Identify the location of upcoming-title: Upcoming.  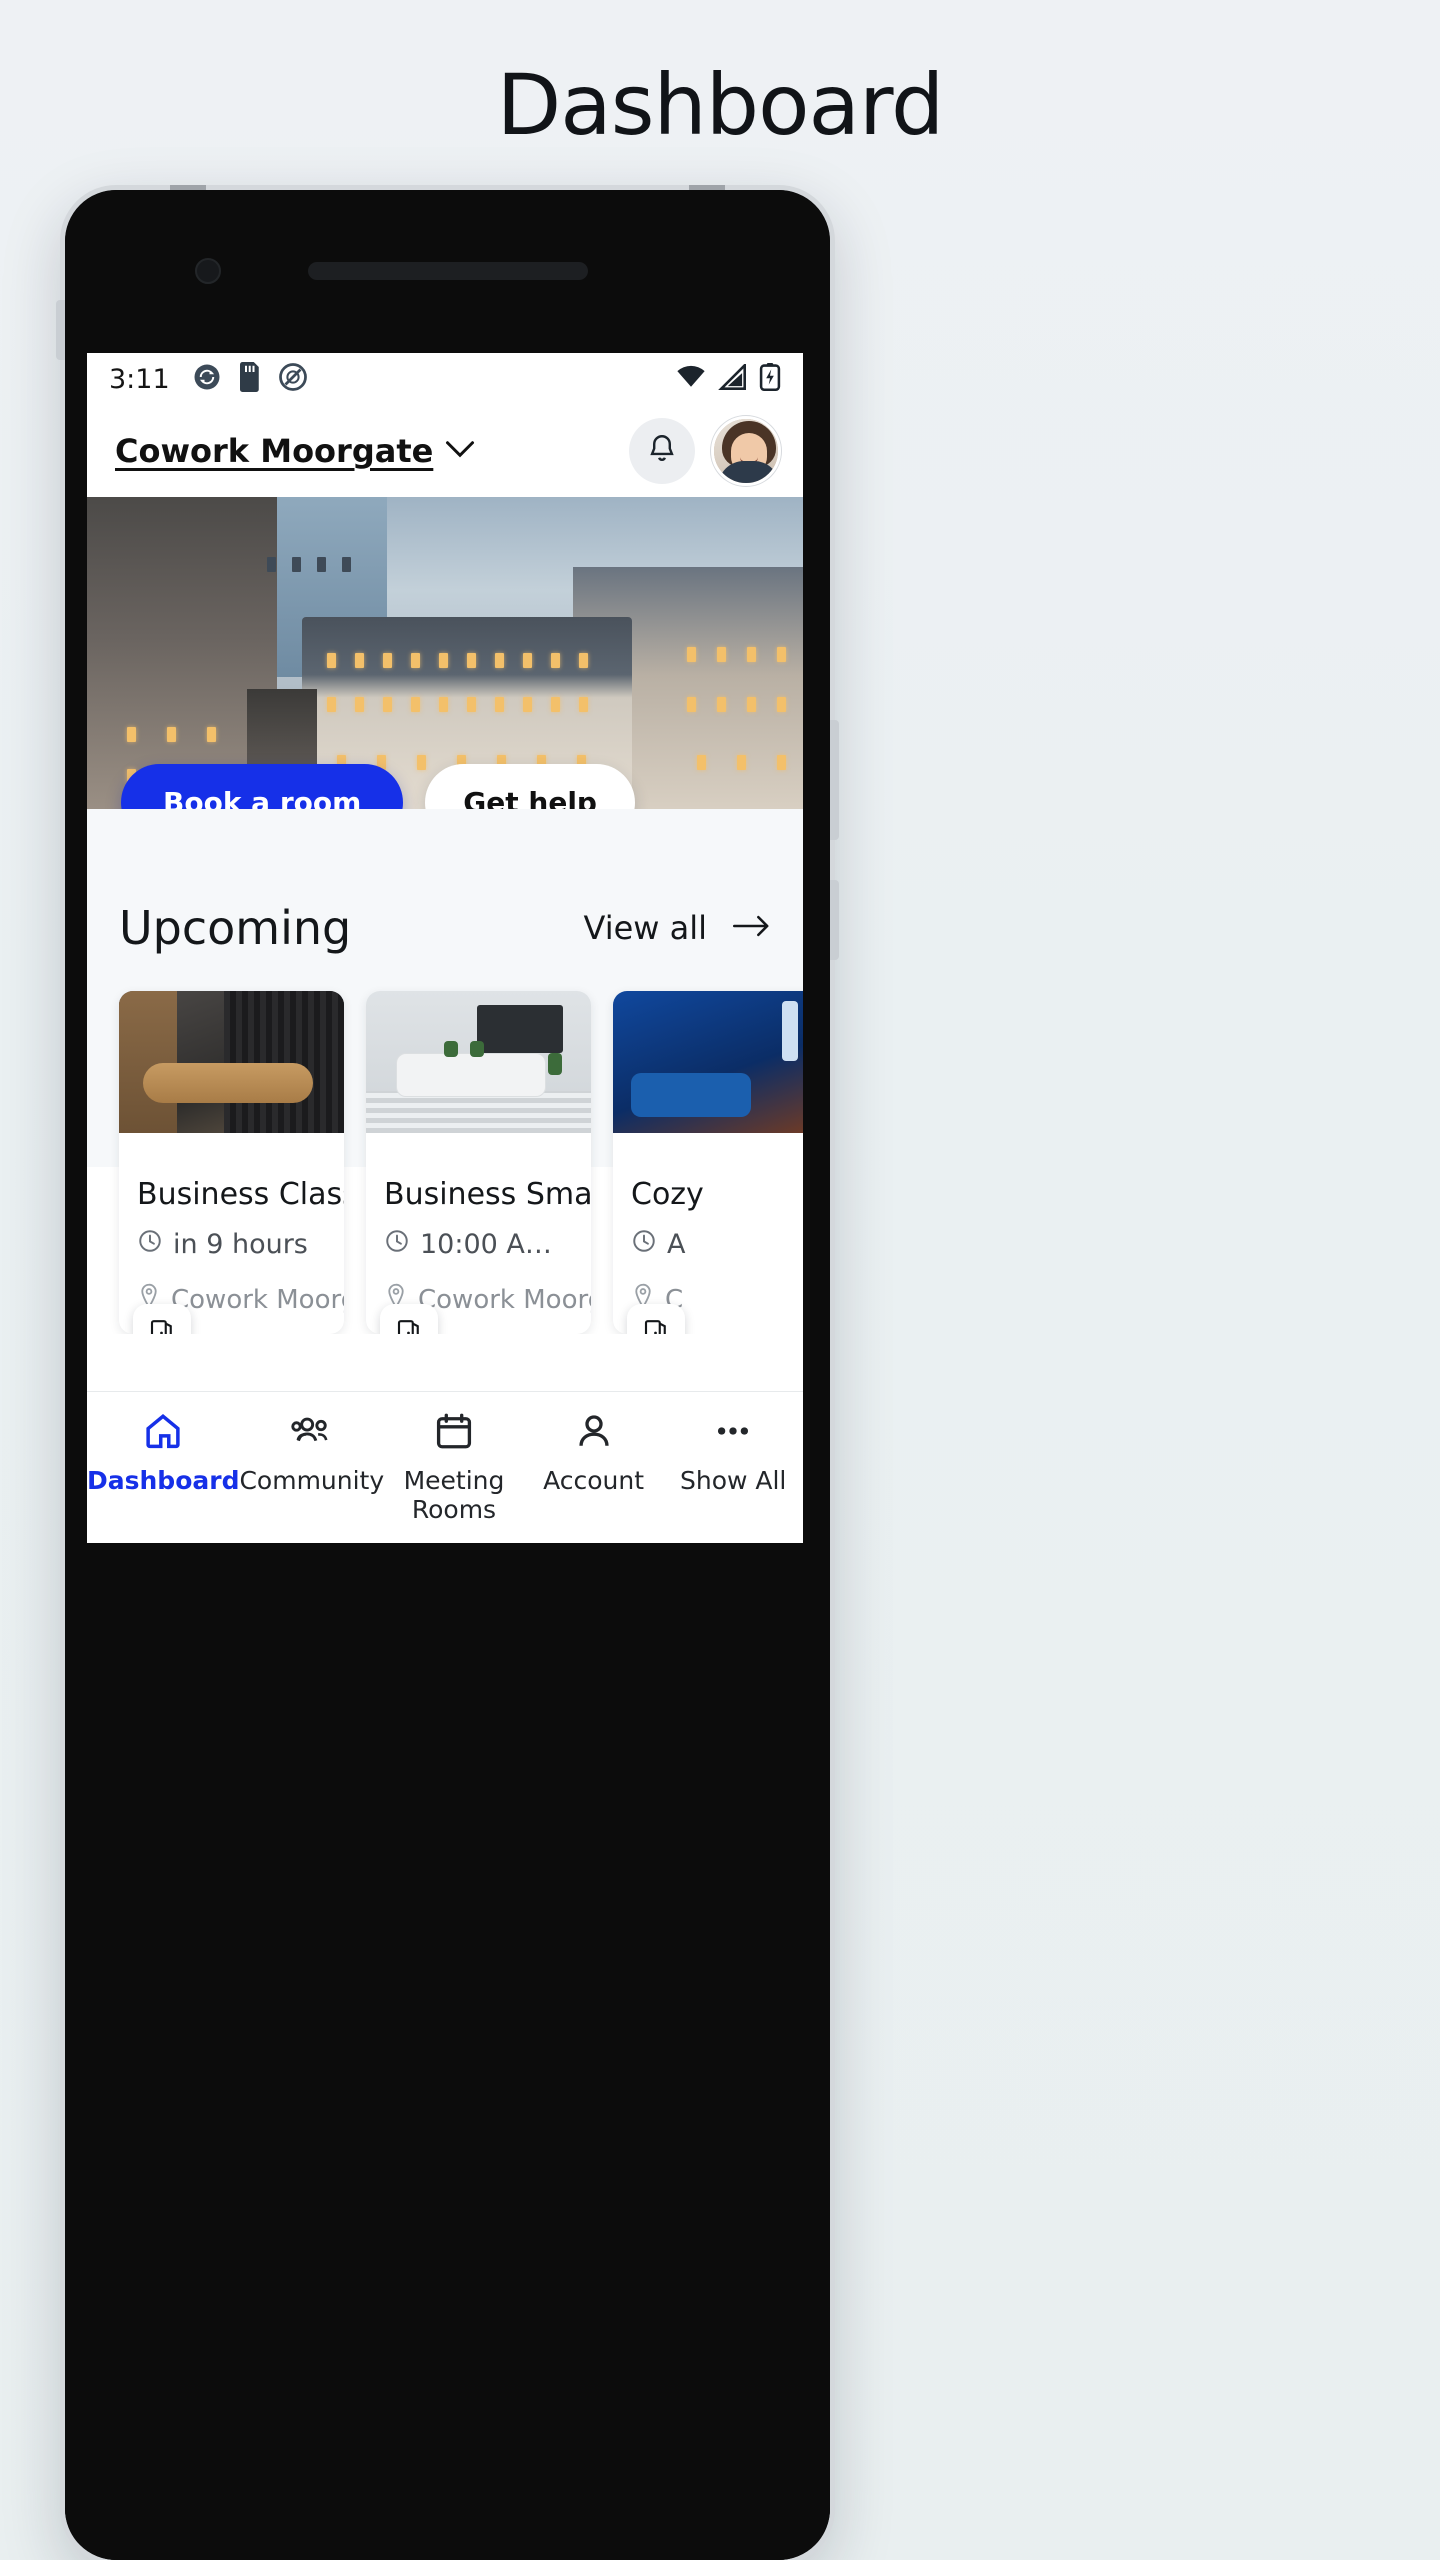
(235, 928).